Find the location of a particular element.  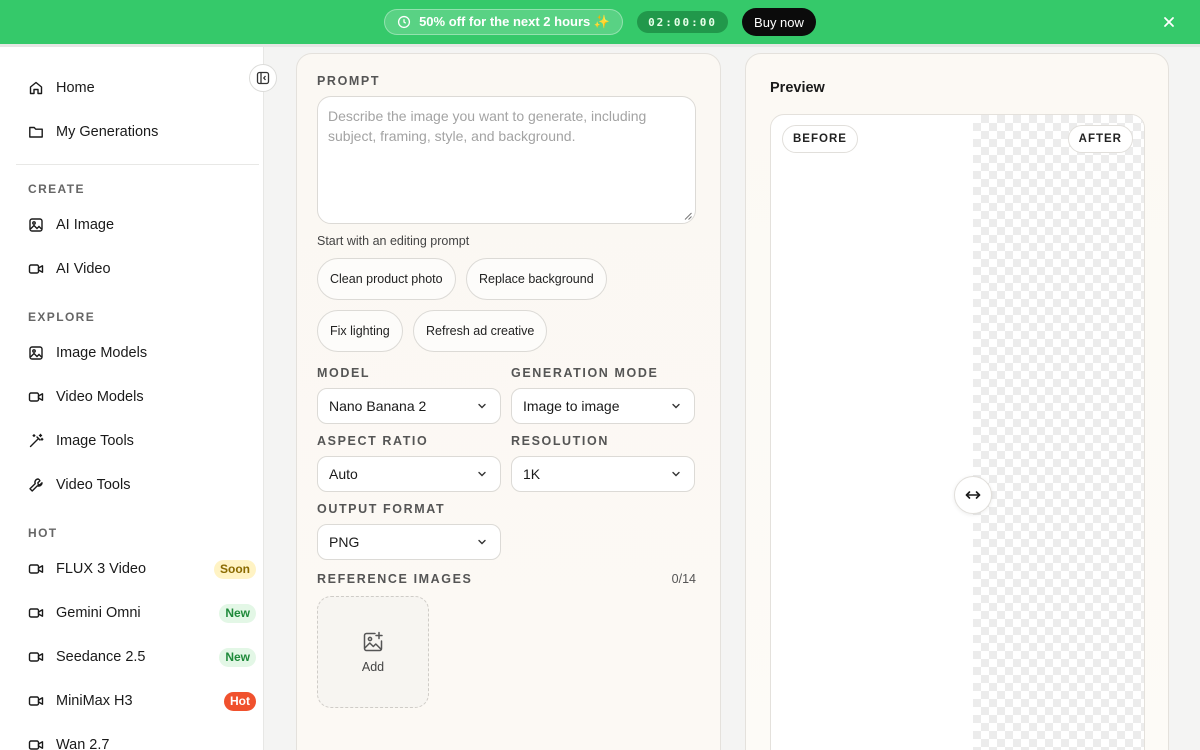

sidebar-item-my-generations: My Generations is located at coordinates (142, 132).